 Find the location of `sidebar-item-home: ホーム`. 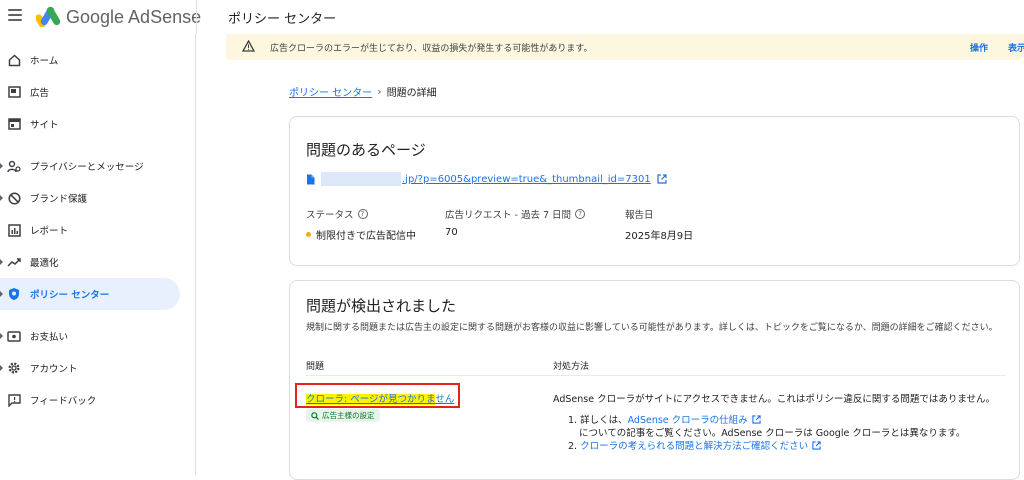

sidebar-item-home: ホーム is located at coordinates (90, 60).